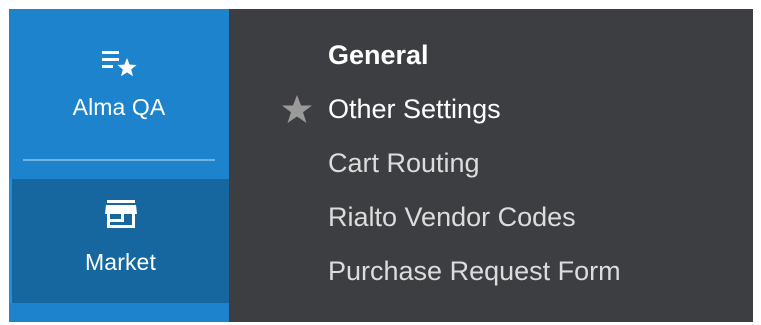 The image size is (761, 325). What do you see at coordinates (119, 64) in the screenshot?
I see `list-star-icon` at bounding box center [119, 64].